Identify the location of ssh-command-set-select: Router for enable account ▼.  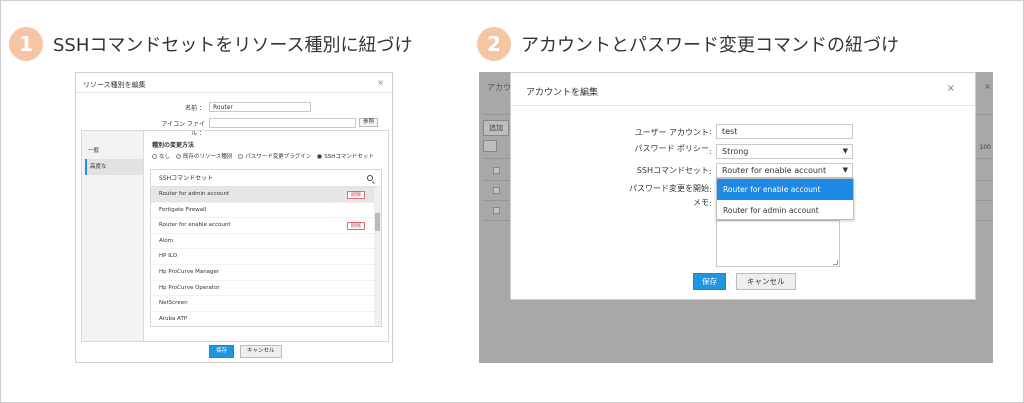
(784, 170).